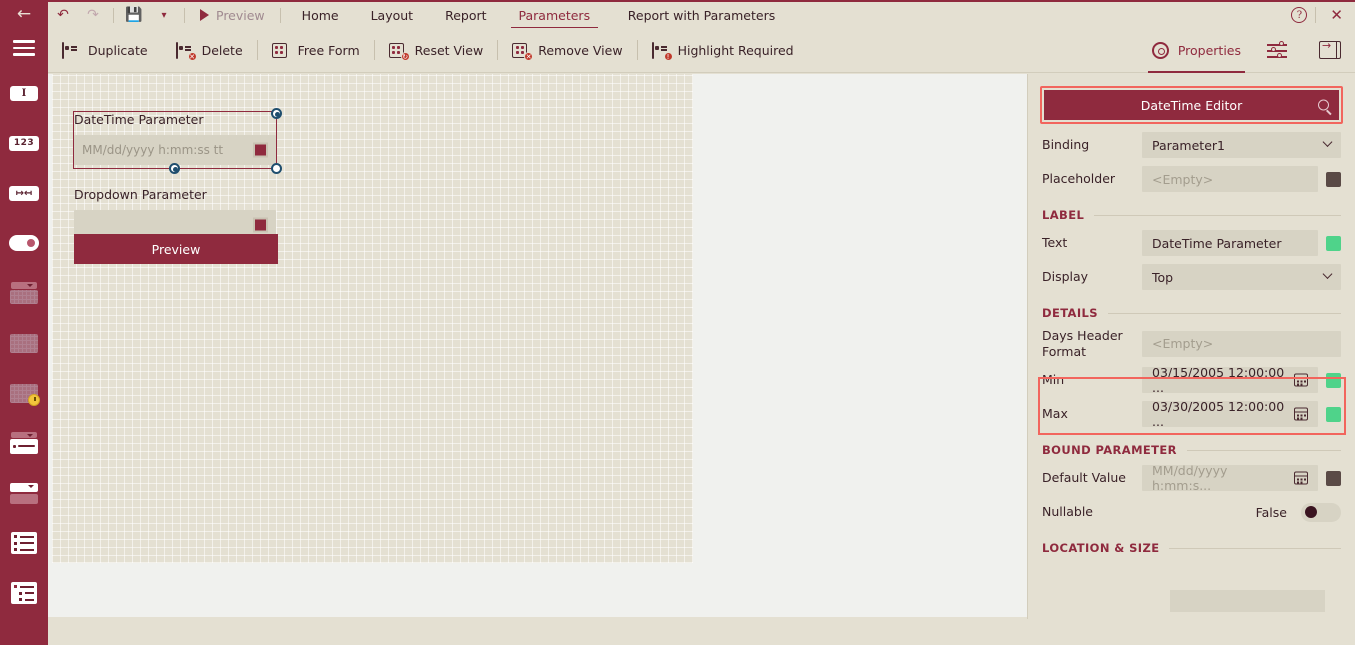 The image size is (1355, 645). What do you see at coordinates (1333, 478) in the screenshot?
I see `default-value-expression-swatch` at bounding box center [1333, 478].